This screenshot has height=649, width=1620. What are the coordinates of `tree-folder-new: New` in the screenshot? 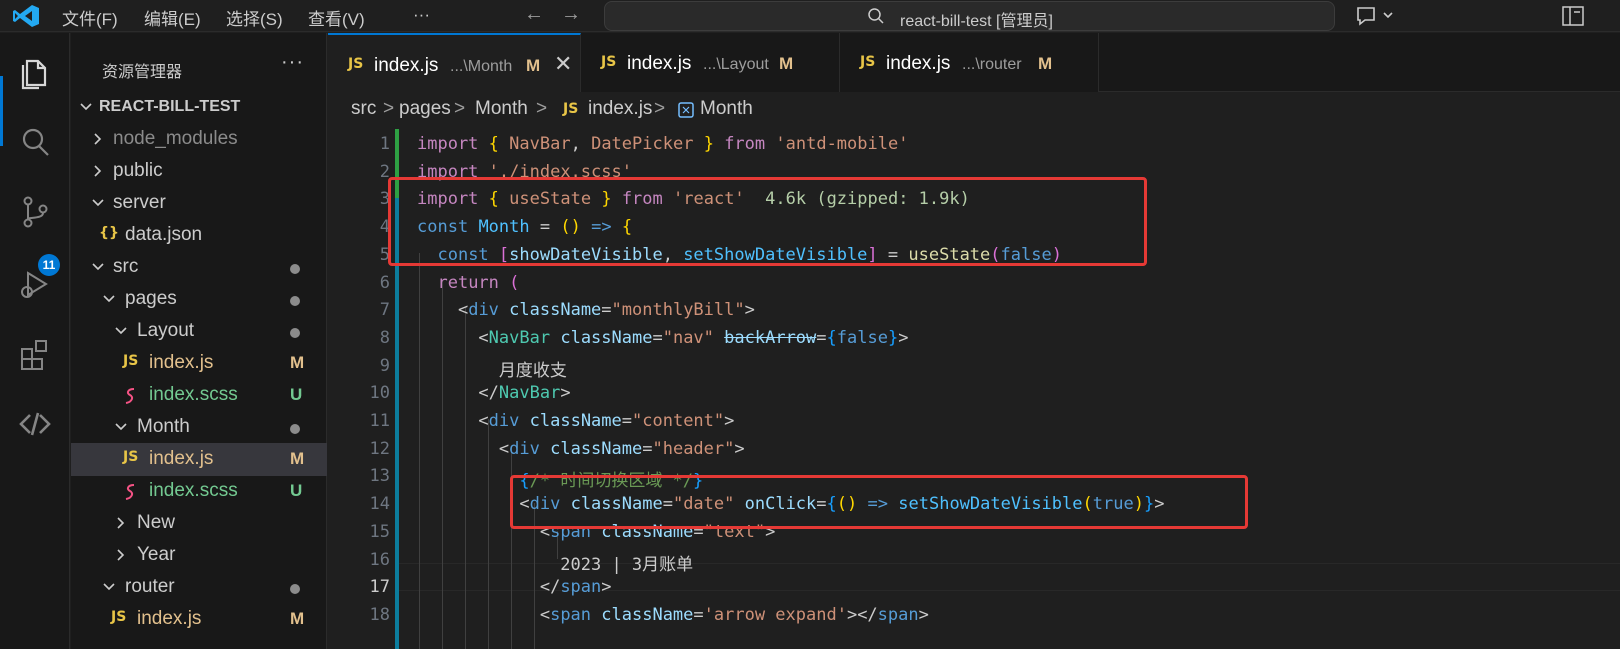 It's located at (199, 523).